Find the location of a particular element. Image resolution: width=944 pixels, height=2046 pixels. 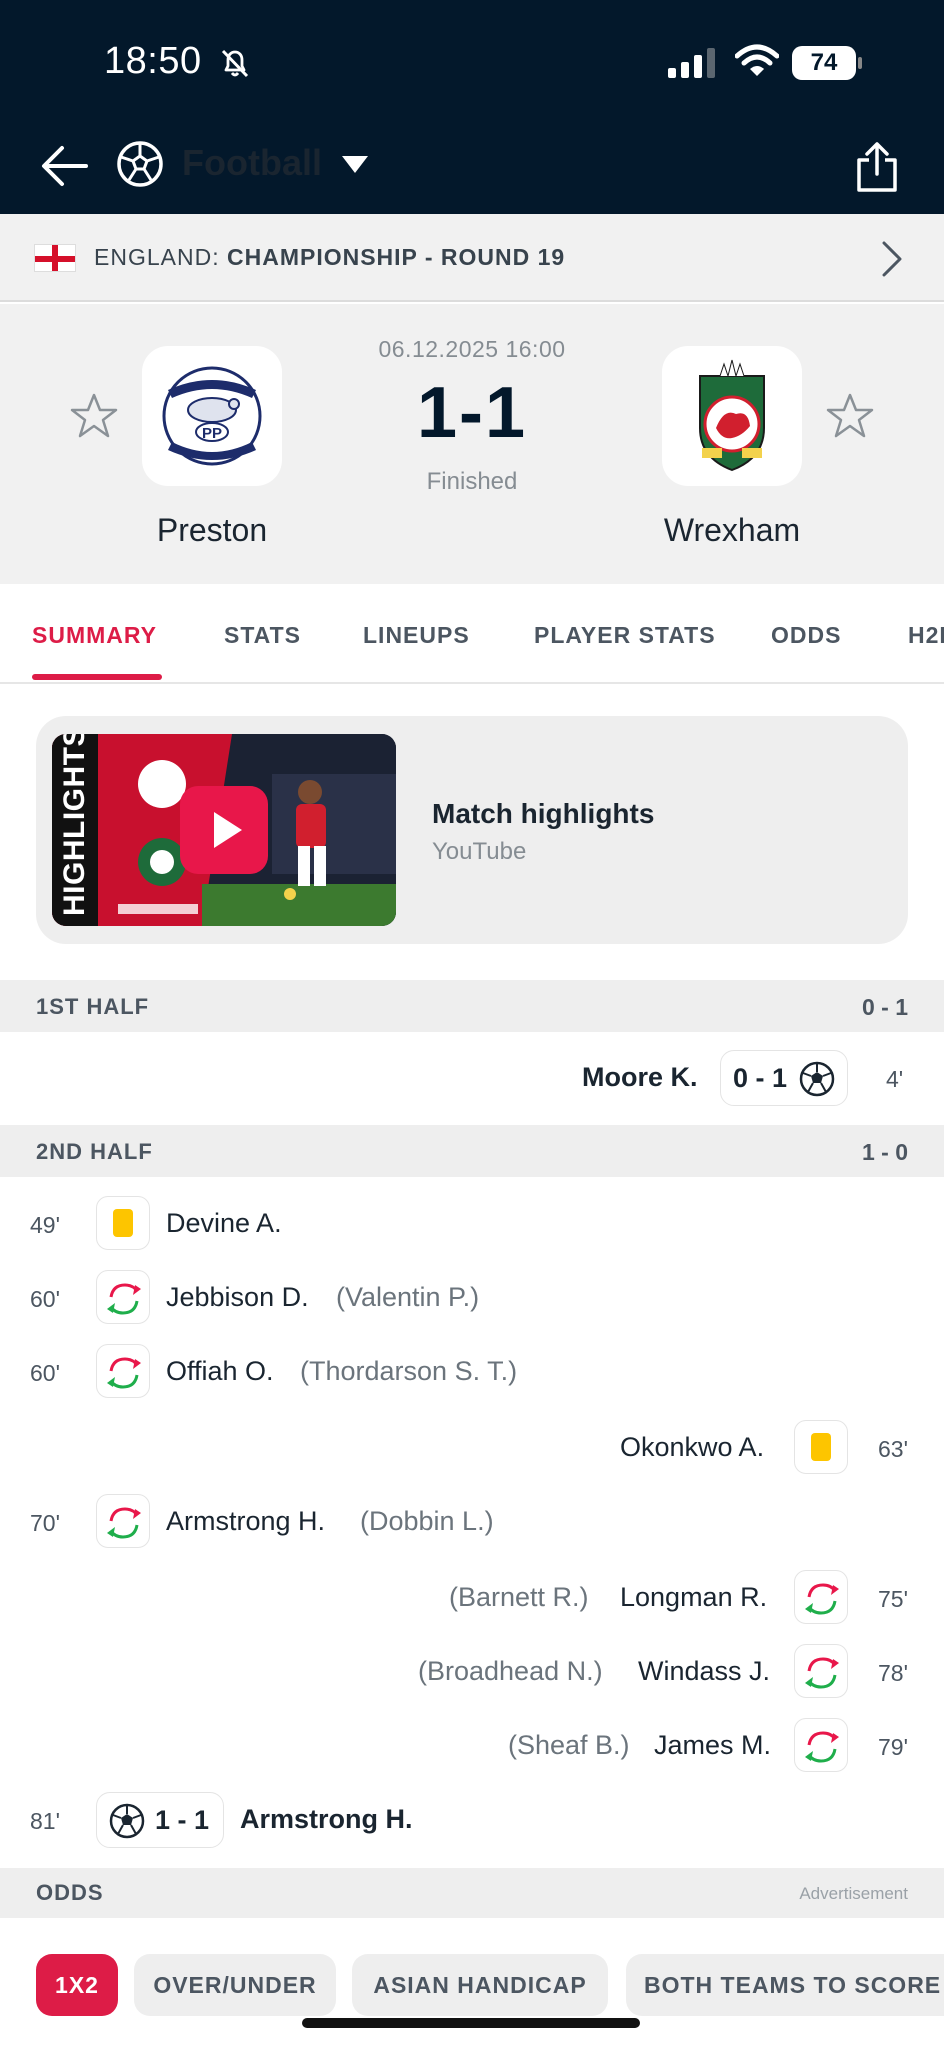

goal-score-pill: 0 - 1 is located at coordinates (784, 1078).